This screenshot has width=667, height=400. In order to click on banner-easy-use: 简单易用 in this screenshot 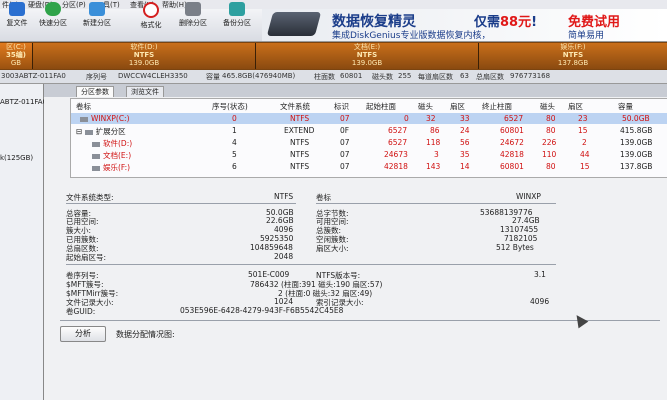, I will do `click(586, 36)`.